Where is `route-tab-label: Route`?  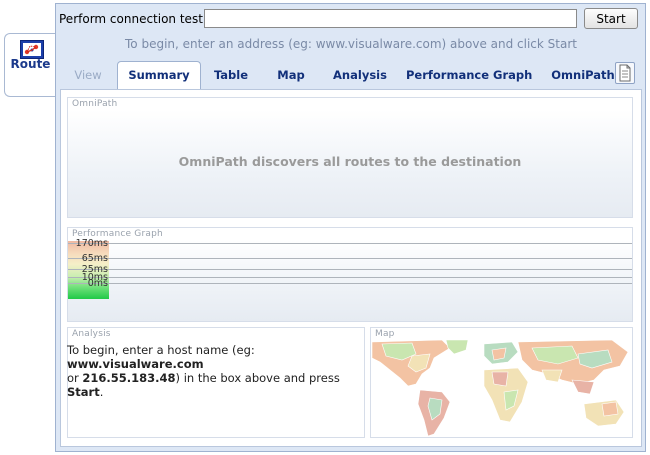
route-tab-label: Route is located at coordinates (30, 64).